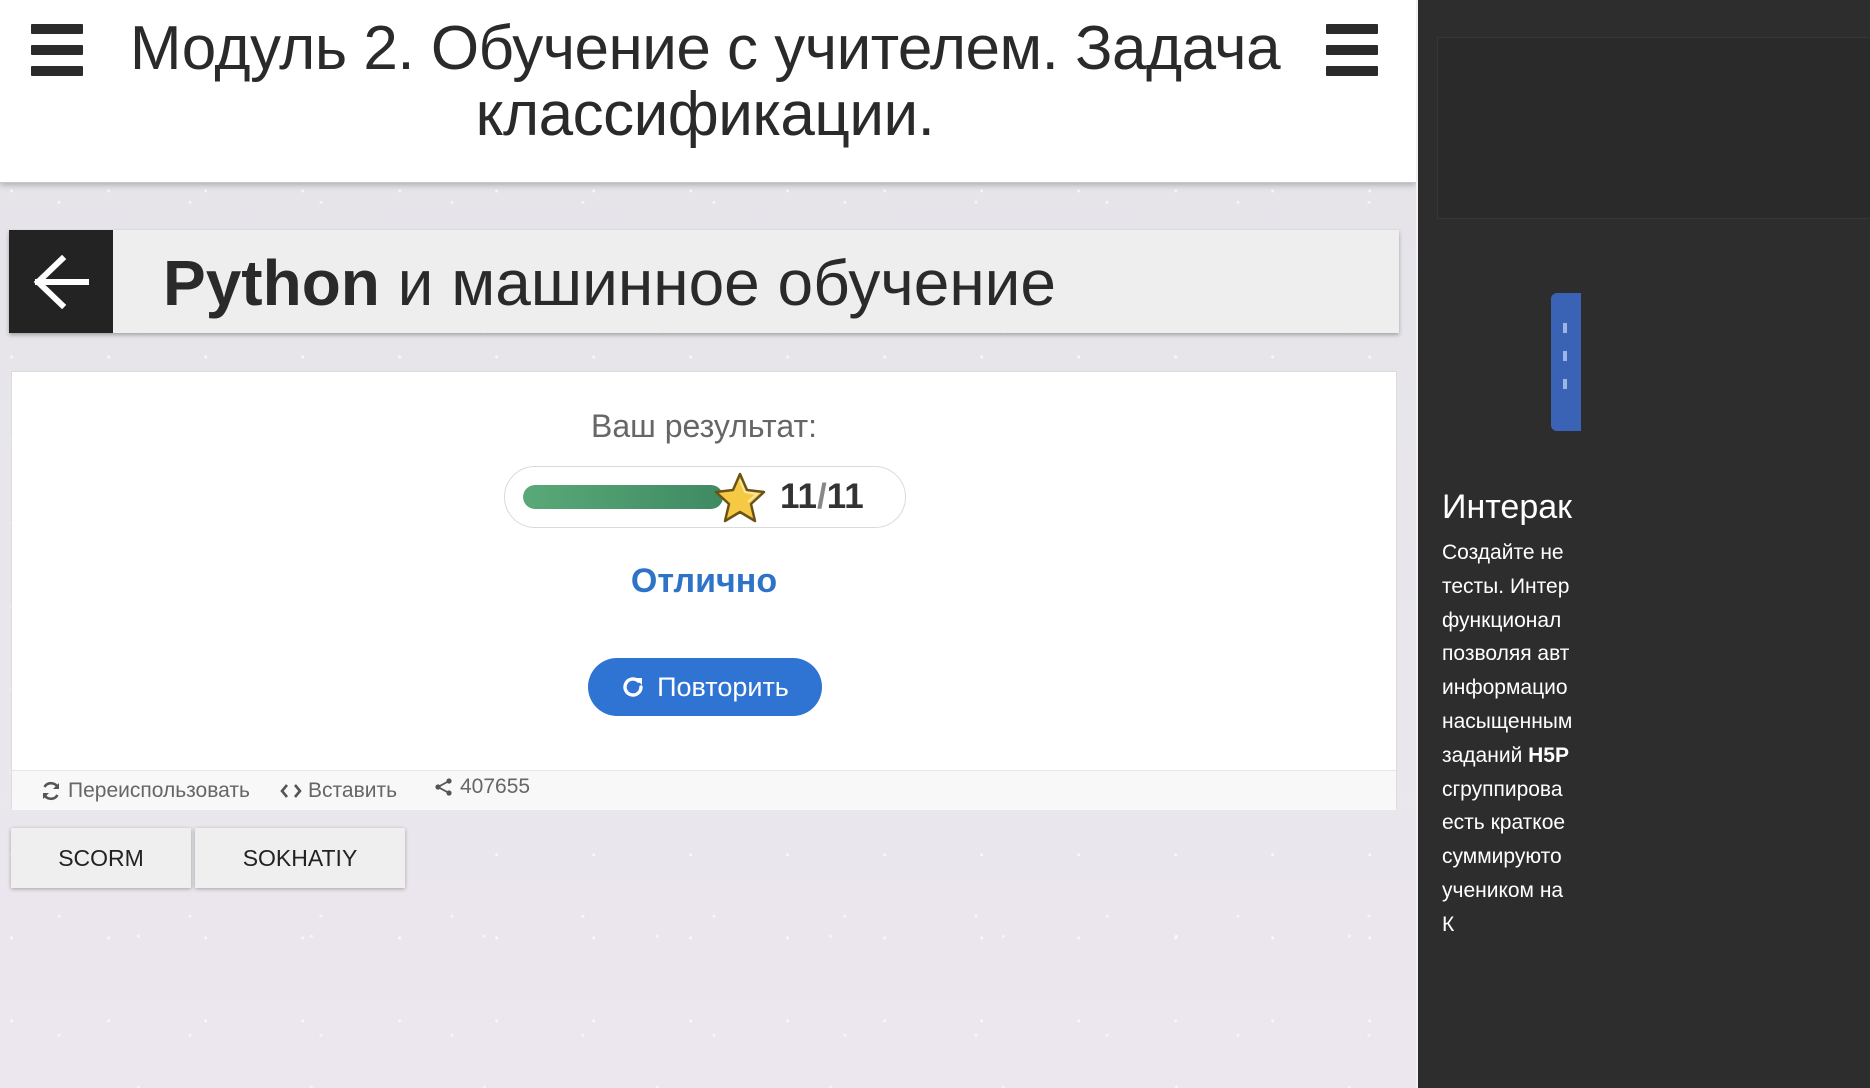 The height and width of the screenshot is (1088, 1870). I want to click on sidebar-line: Создайте не, so click(1503, 552).